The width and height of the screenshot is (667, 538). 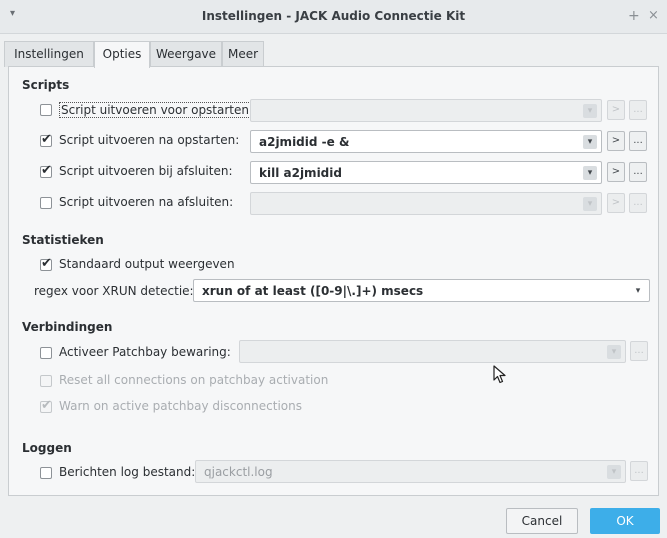 What do you see at coordinates (147, 264) in the screenshot?
I see `stdout-label: Standaard output weergeven` at bounding box center [147, 264].